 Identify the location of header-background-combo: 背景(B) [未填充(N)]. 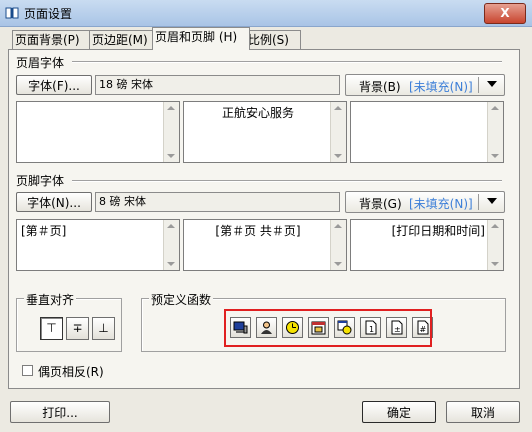
(425, 85).